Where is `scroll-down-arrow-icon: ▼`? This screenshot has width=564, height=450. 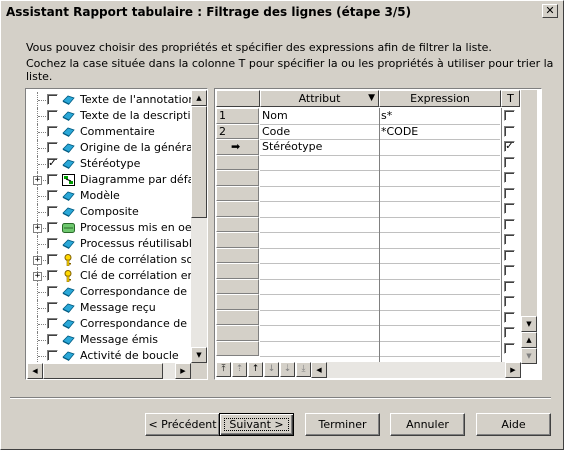 scroll-down-arrow-icon: ▼ is located at coordinates (199, 355).